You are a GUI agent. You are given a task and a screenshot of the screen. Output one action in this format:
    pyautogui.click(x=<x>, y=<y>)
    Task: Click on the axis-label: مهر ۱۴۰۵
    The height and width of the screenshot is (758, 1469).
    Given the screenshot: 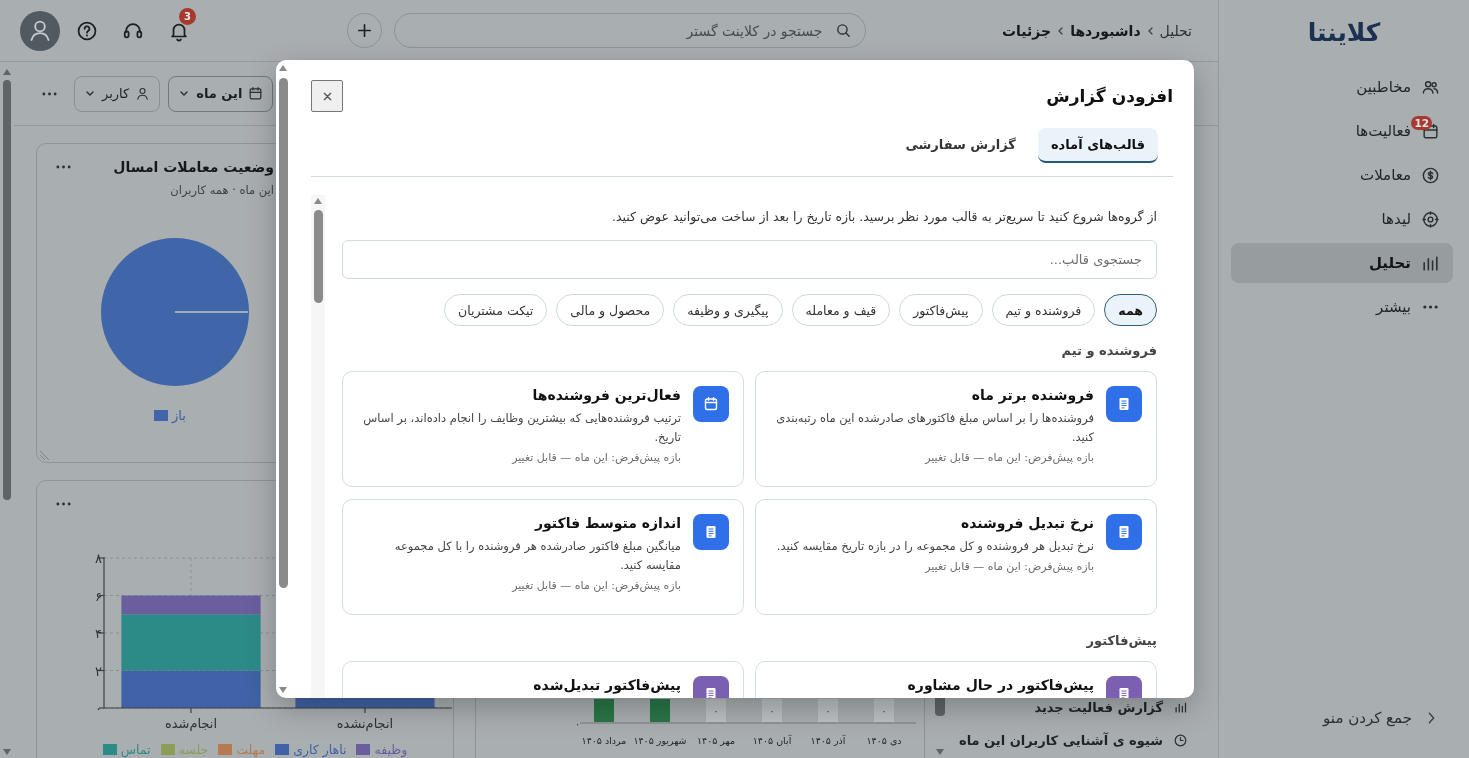 What is the action you would take?
    pyautogui.click(x=716, y=740)
    